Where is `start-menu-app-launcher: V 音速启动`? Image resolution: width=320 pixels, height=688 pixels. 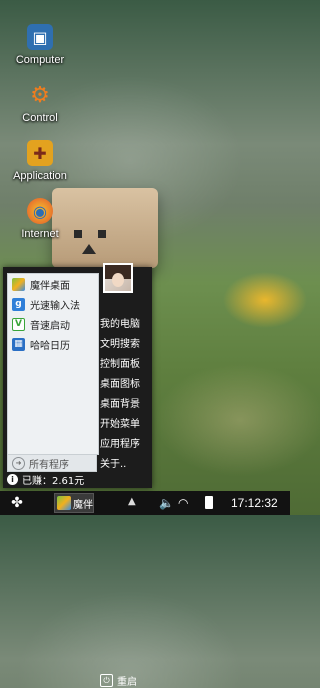 start-menu-app-launcher: V 音速启动 is located at coordinates (53, 324).